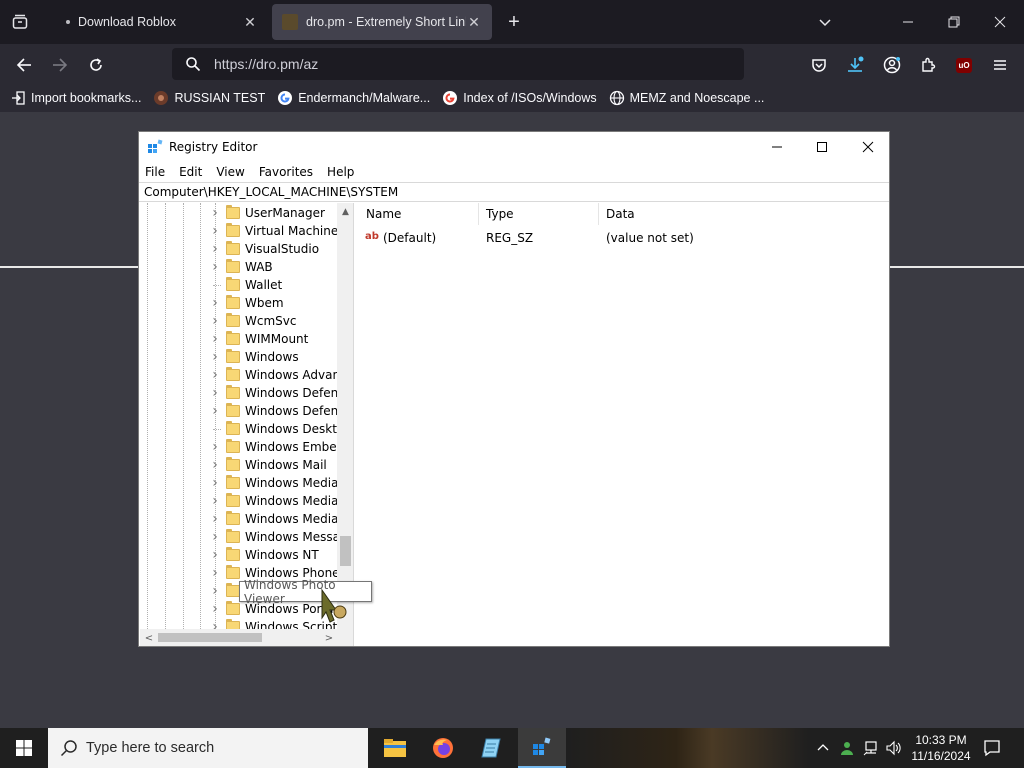 The height and width of the screenshot is (768, 1024). What do you see at coordinates (443, 748) in the screenshot?
I see `taskbar-app-firefox` at bounding box center [443, 748].